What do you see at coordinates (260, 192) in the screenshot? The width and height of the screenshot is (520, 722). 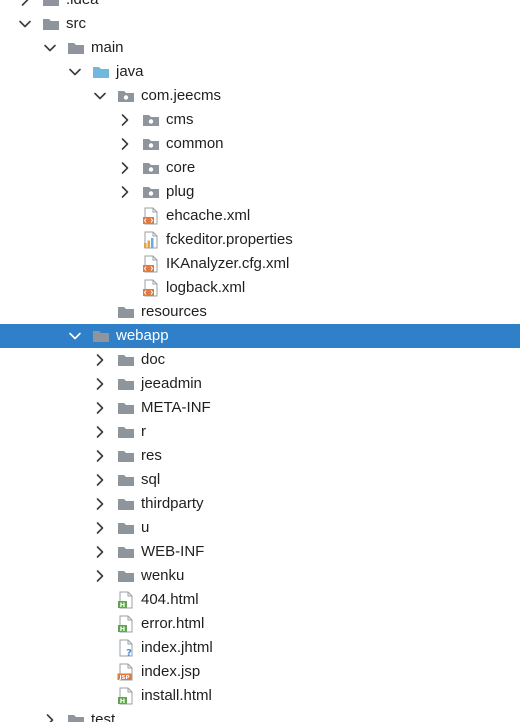 I see `tree-row-plug: plug` at bounding box center [260, 192].